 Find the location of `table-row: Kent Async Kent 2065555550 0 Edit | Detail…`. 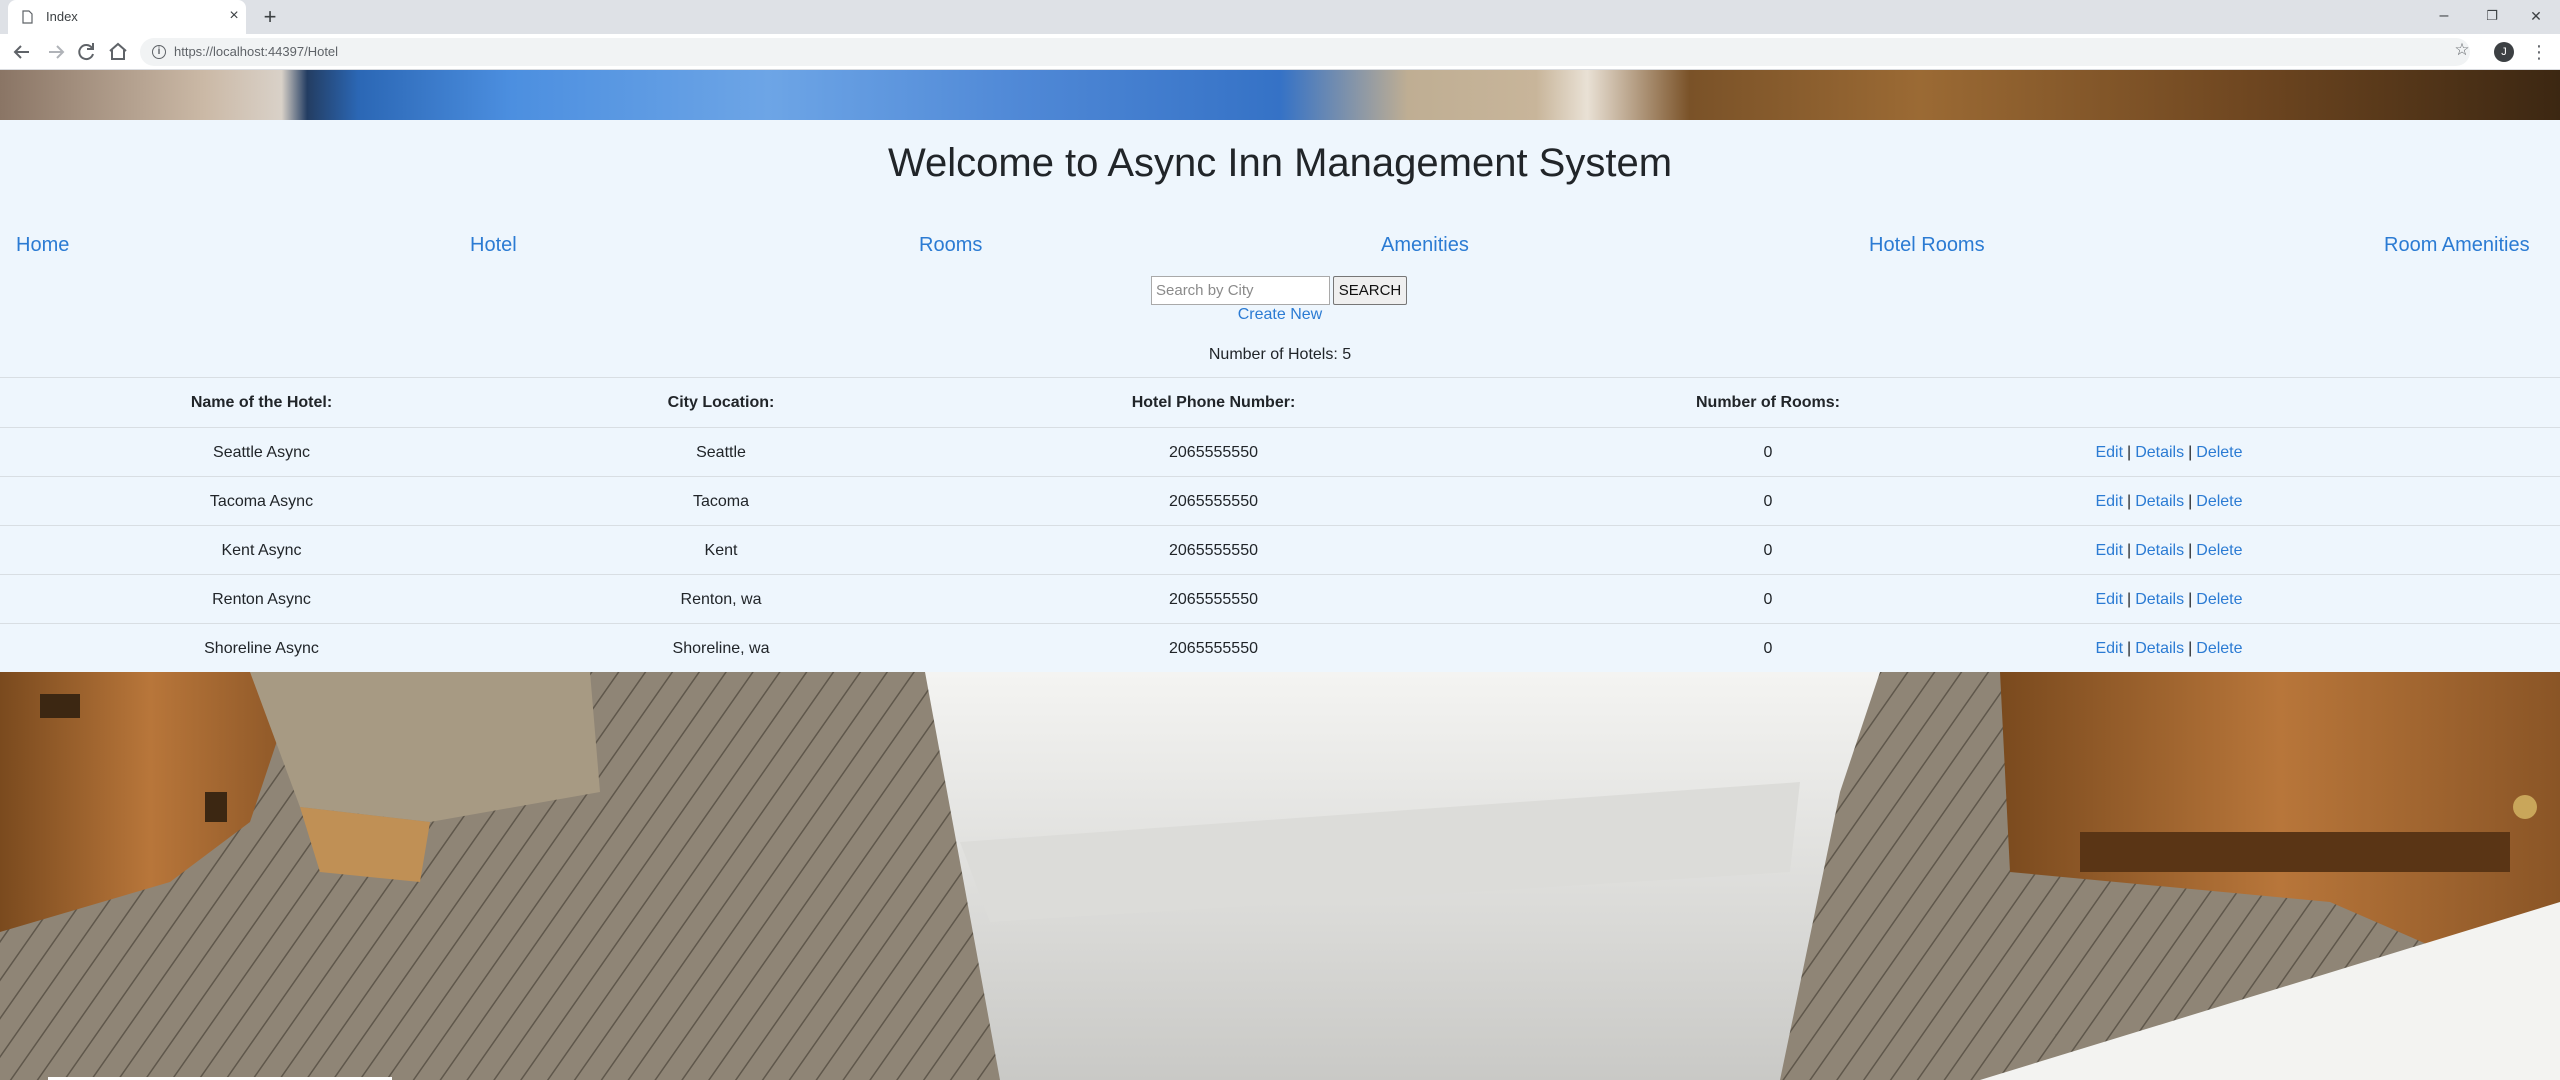

table-row: Kent Async Kent 2065555550 0 Edit | Detail… is located at coordinates (1280, 549).